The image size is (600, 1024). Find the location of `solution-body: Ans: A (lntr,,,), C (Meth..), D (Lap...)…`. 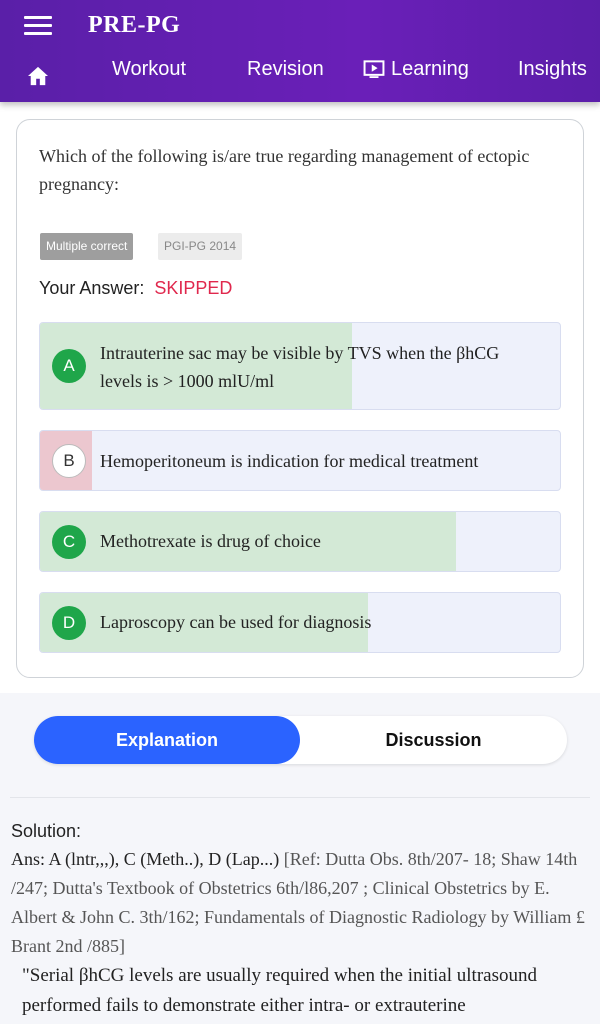

solution-body: Ans: A (lntr,,,), C (Meth..), D (Lap...)… is located at coordinates (298, 903).